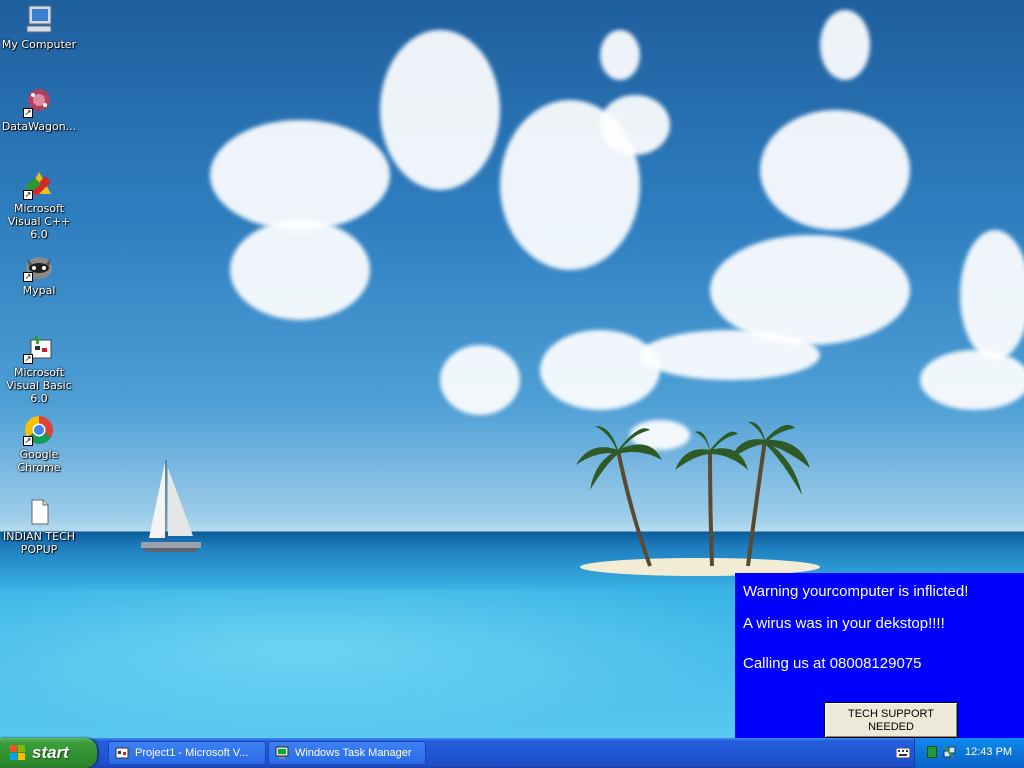  Describe the element at coordinates (39, 44) in the screenshot. I see `desktop-icon-label: My Computer` at that location.